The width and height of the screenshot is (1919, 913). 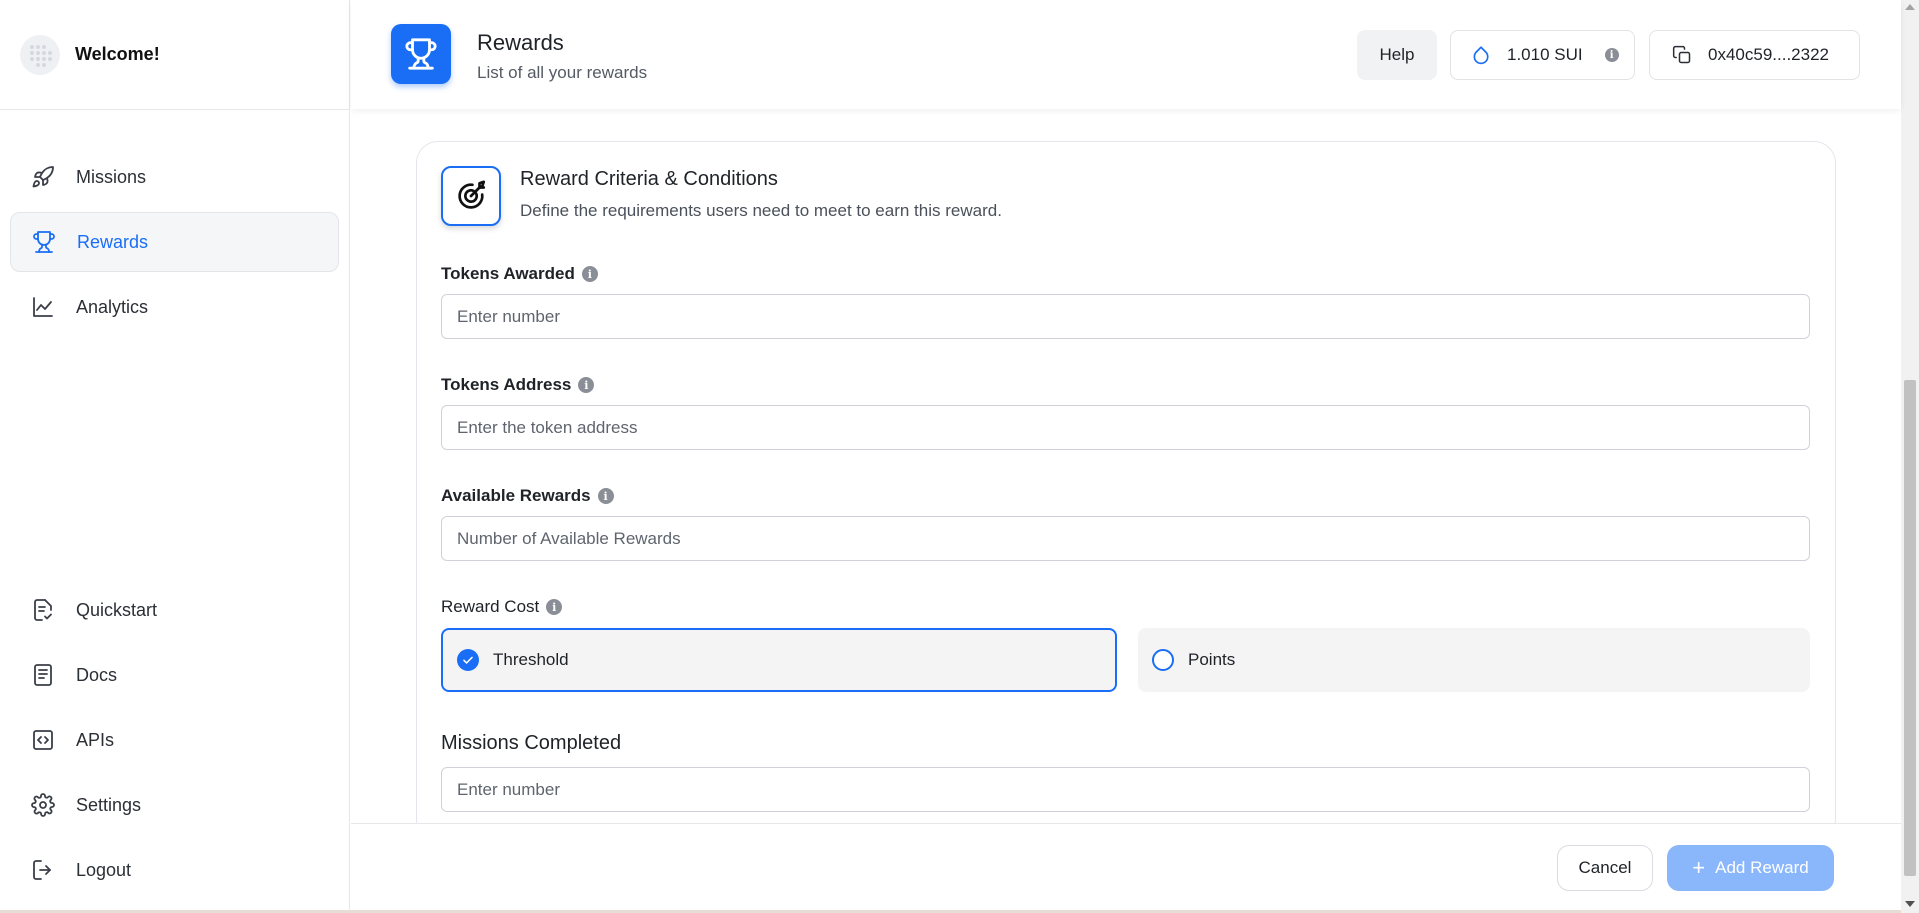 I want to click on sidebar-item-label: Rewards, so click(x=113, y=241).